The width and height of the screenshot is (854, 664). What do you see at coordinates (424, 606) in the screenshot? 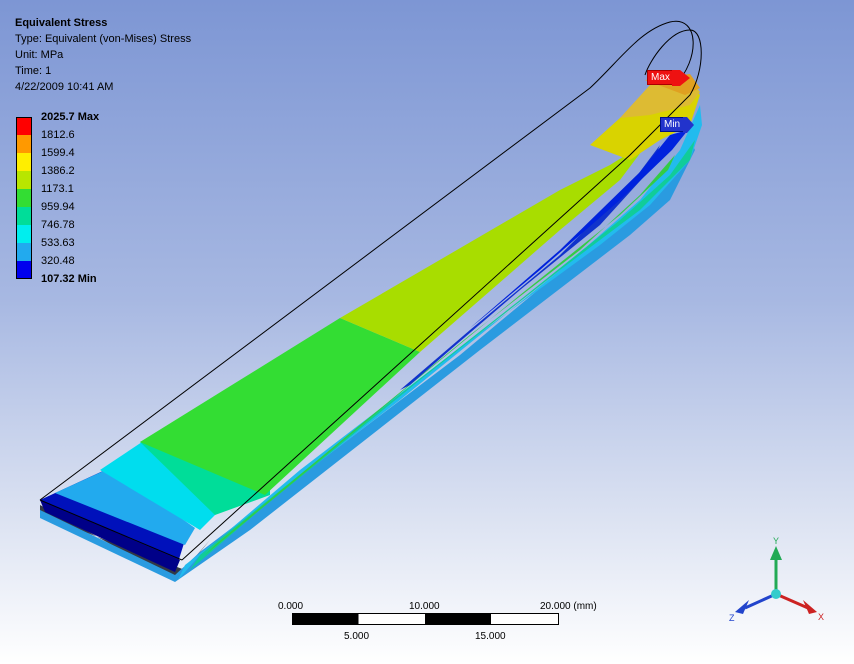
I see `scale-label-10: 10.000` at bounding box center [424, 606].